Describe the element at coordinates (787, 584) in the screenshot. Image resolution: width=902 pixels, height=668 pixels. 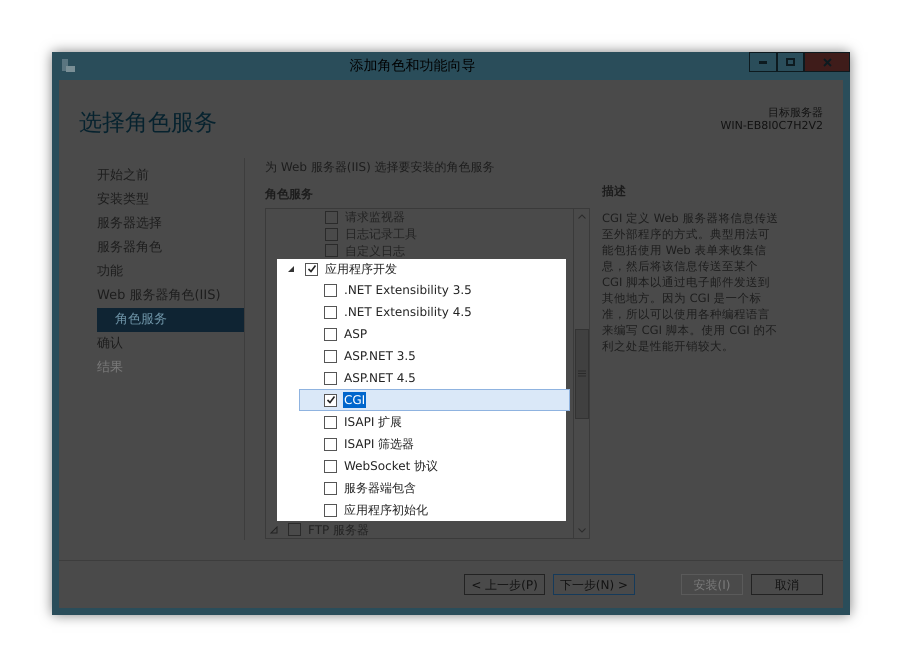
I see `wizard-button: 取消` at that location.